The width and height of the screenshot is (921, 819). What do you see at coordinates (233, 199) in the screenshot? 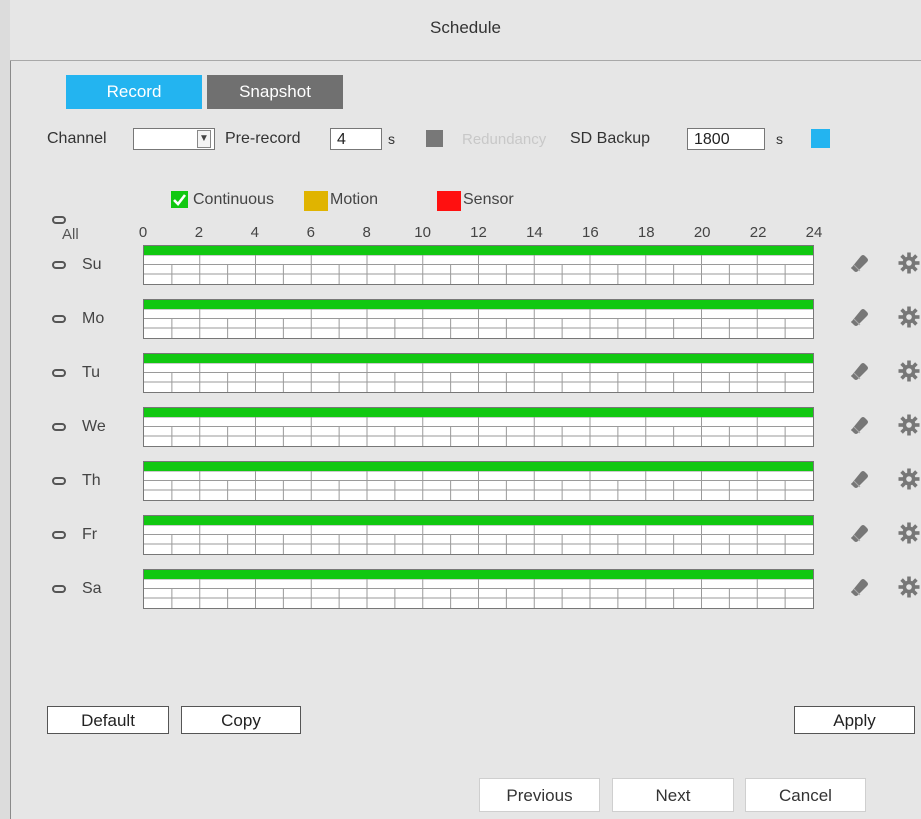
I see `legend-continuous: Continuous` at bounding box center [233, 199].